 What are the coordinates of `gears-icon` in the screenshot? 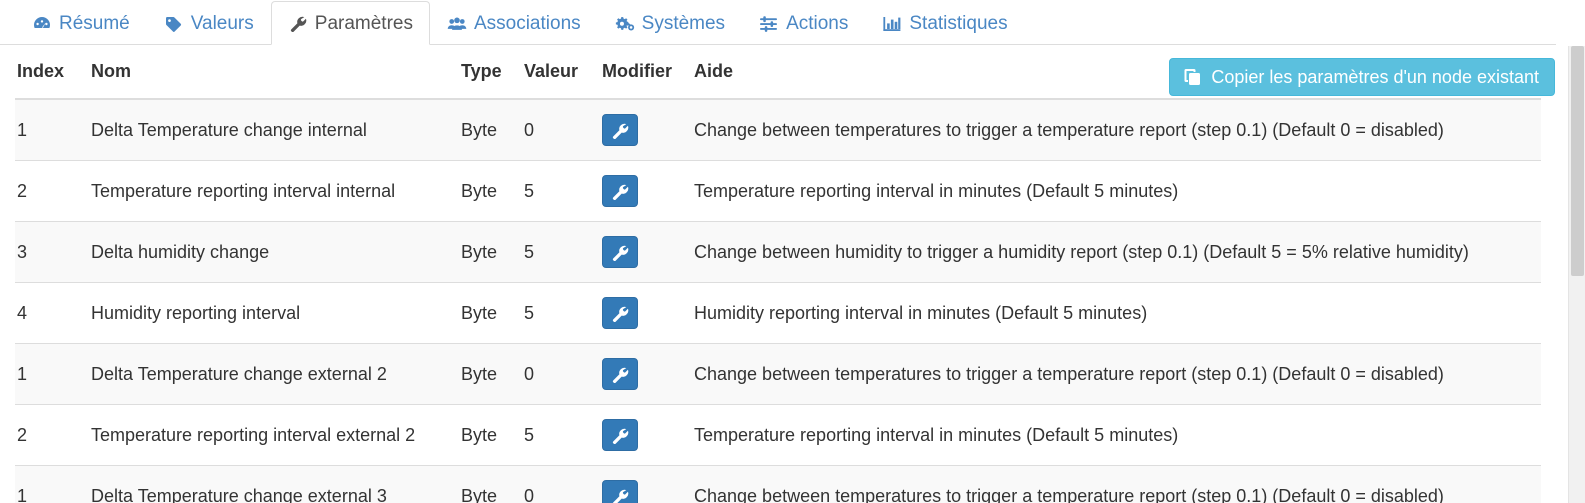 It's located at (625, 23).